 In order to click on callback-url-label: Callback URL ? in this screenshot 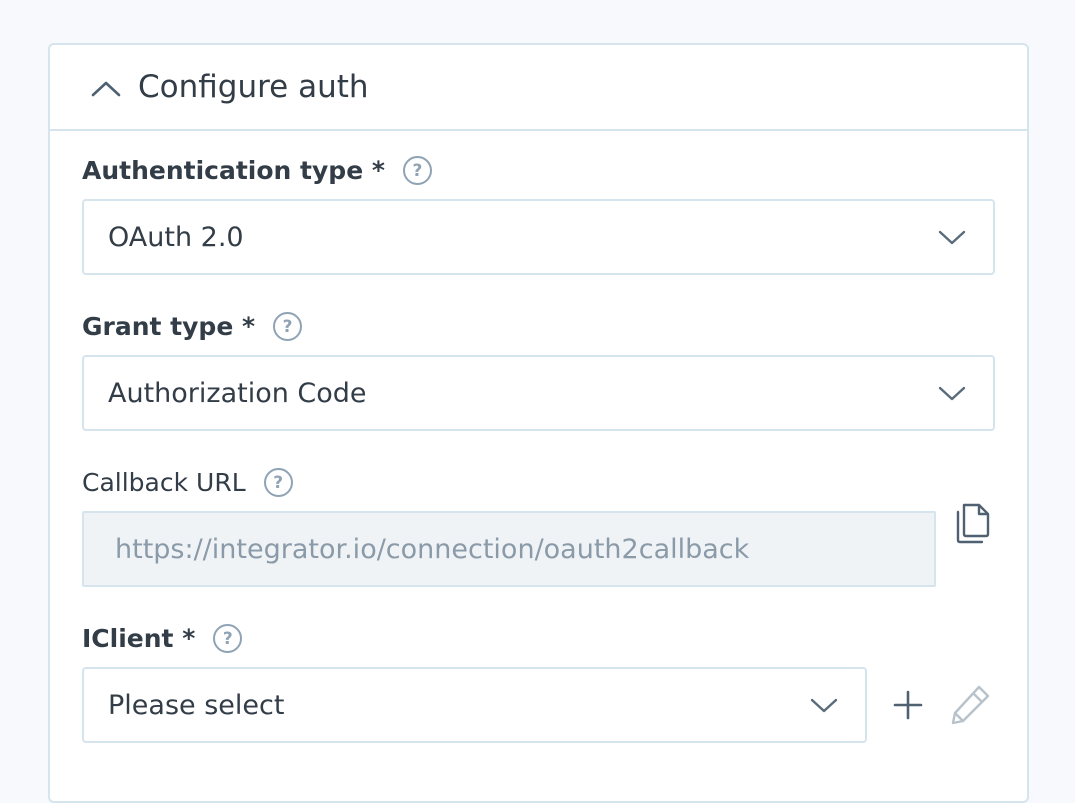, I will do `click(187, 482)`.